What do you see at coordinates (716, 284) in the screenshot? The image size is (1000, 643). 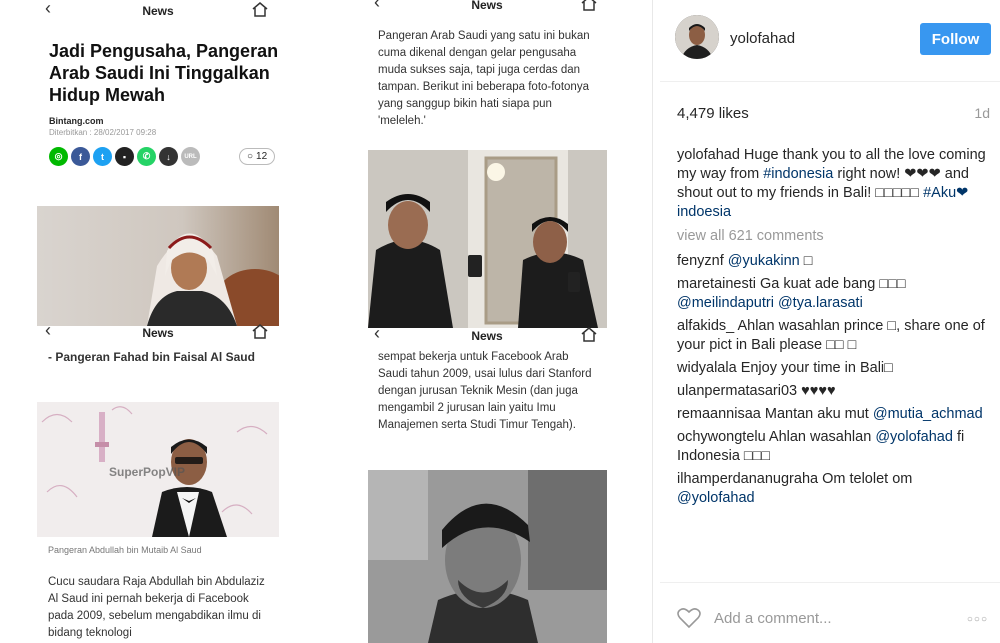 I see `comment-username: maretainesti` at bounding box center [716, 284].